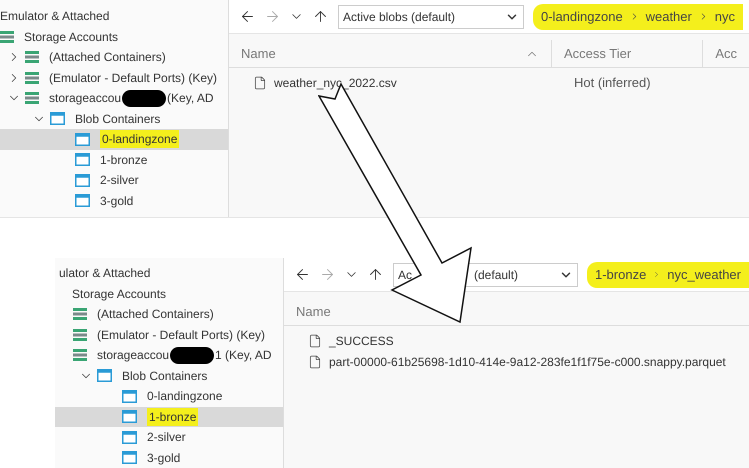 Image resolution: width=749 pixels, height=468 pixels. I want to click on tree-item: storageaccou 1 (Key, AD, so click(169, 355).